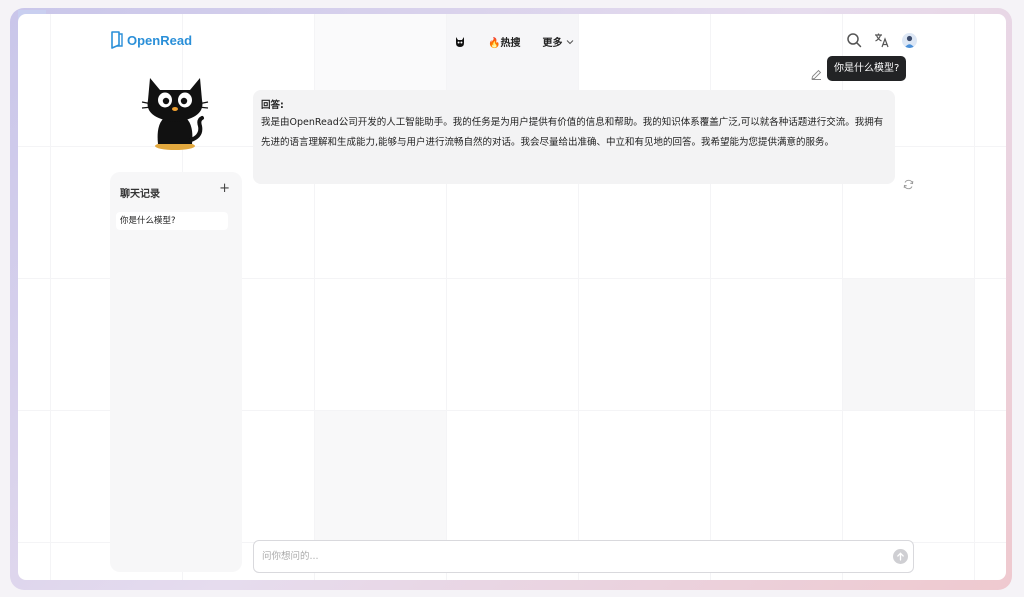 The image size is (1024, 597). Describe the element at coordinates (552, 43) in the screenshot. I see `nav-more-label: 更多` at that location.